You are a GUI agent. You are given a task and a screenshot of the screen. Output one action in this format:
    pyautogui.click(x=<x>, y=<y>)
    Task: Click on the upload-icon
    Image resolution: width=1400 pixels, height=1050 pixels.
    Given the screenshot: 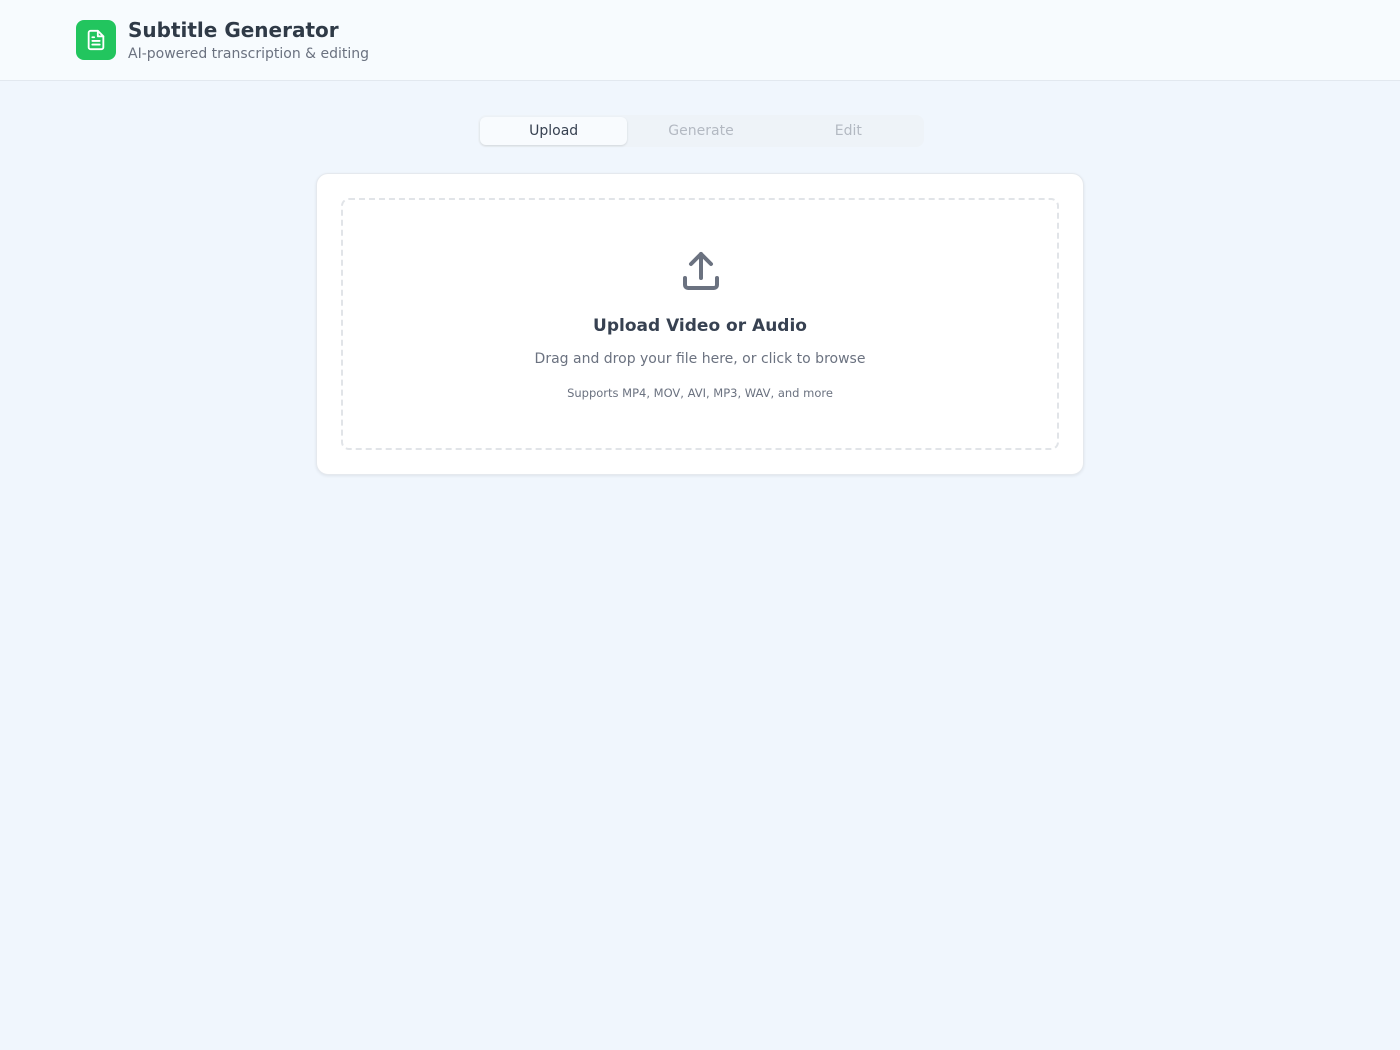 What is the action you would take?
    pyautogui.click(x=701, y=271)
    